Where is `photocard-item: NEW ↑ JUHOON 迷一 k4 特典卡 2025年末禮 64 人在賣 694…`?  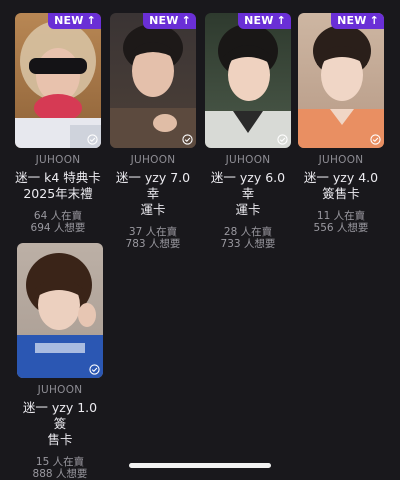 photocard-item: NEW ↑ JUHOON 迷一 k4 特典卡 2025年末禮 64 人在賣 694… is located at coordinates (58, 123).